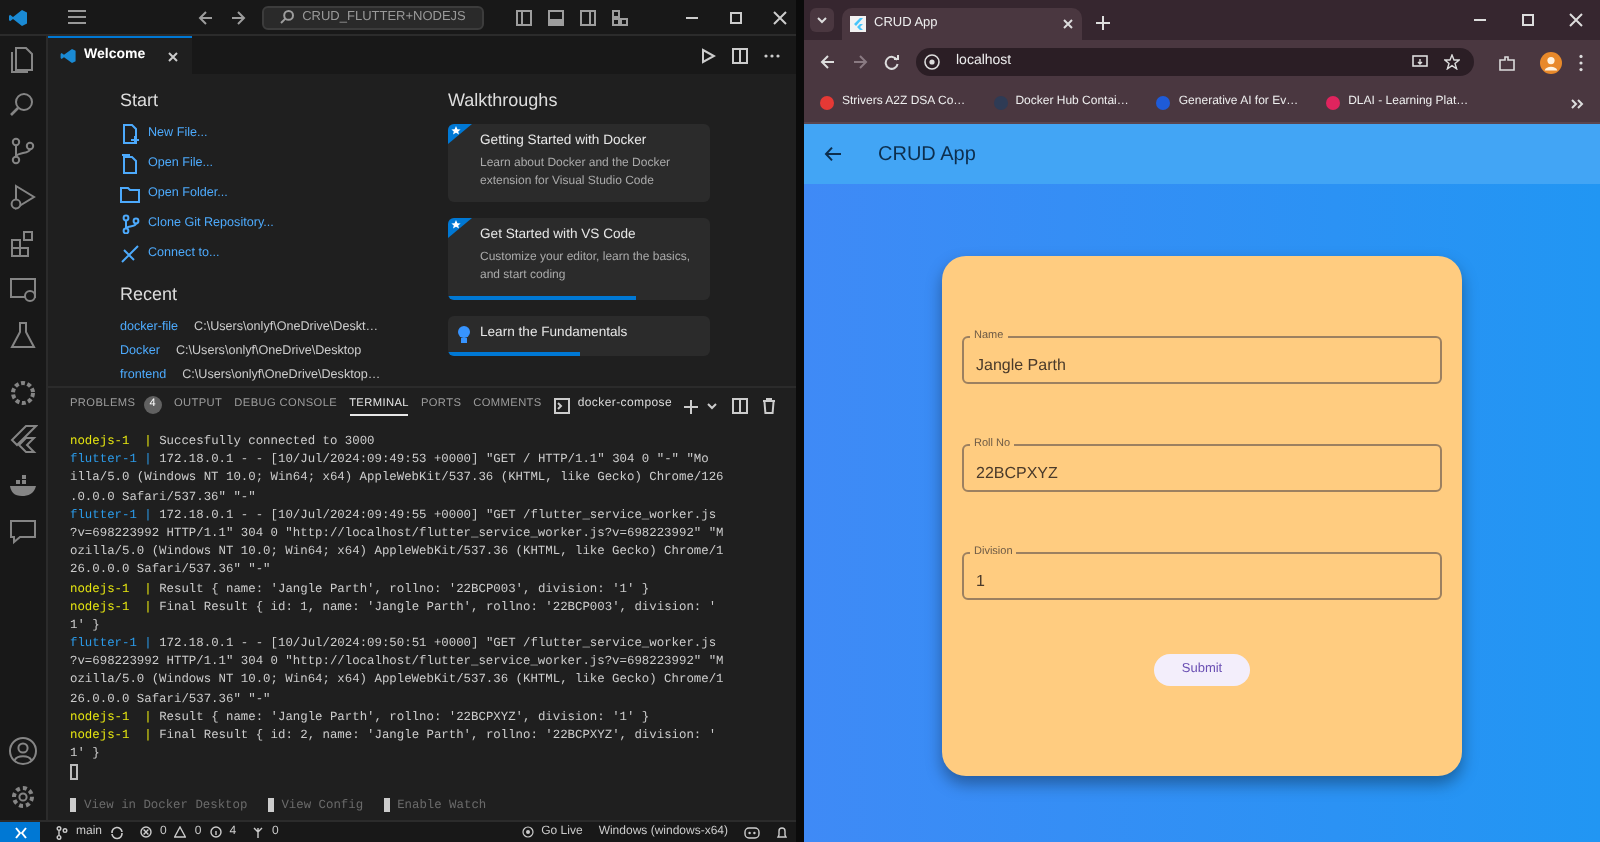 The image size is (1600, 842). I want to click on input-field: 22BCPXYZ, so click(1202, 468).